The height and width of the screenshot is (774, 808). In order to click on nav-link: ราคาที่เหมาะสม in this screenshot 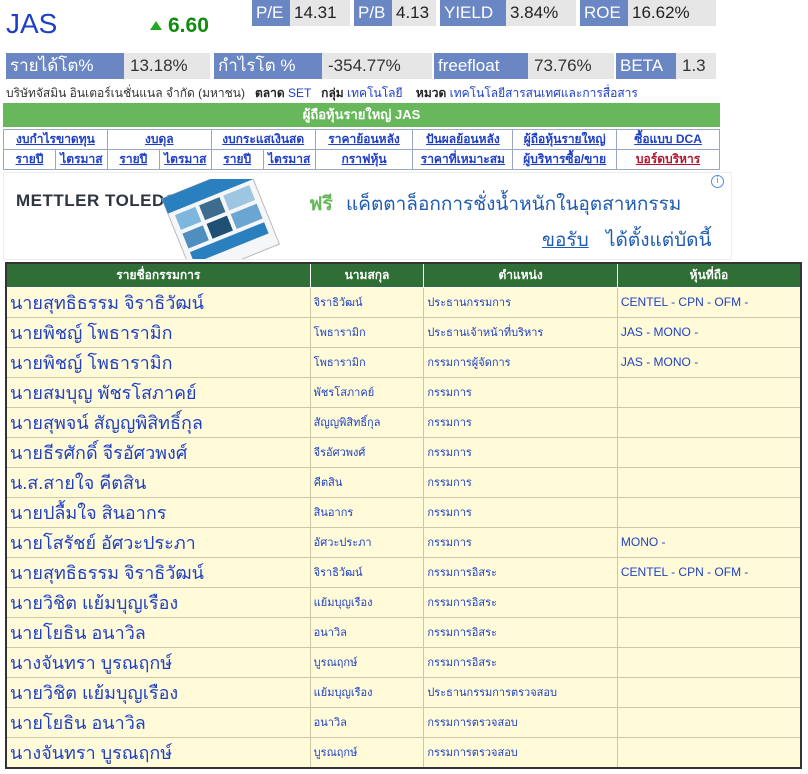, I will do `click(463, 159)`.